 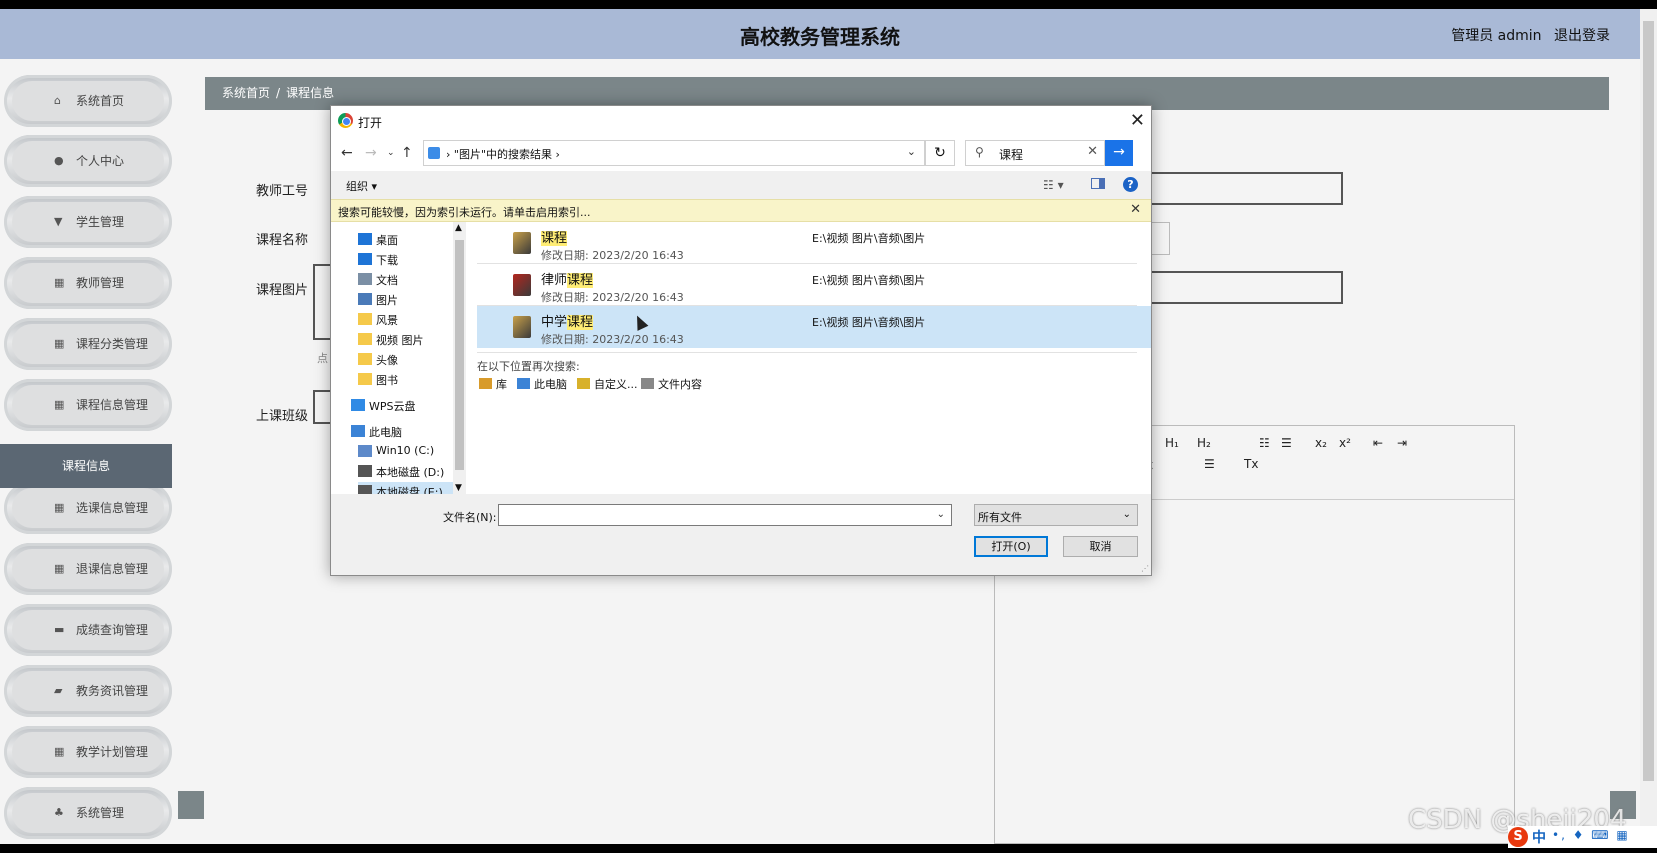 I want to click on nav-tree-item: 视频 图片, so click(x=410, y=339).